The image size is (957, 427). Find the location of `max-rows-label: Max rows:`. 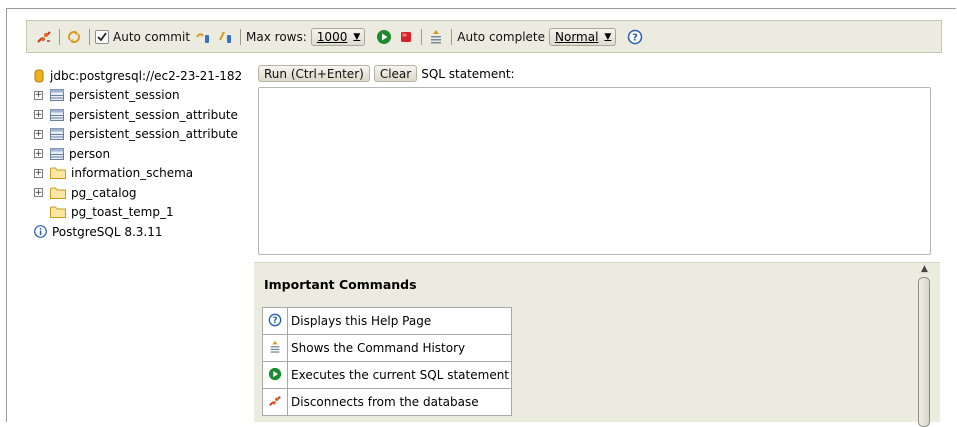

max-rows-label: Max rows: is located at coordinates (276, 36).